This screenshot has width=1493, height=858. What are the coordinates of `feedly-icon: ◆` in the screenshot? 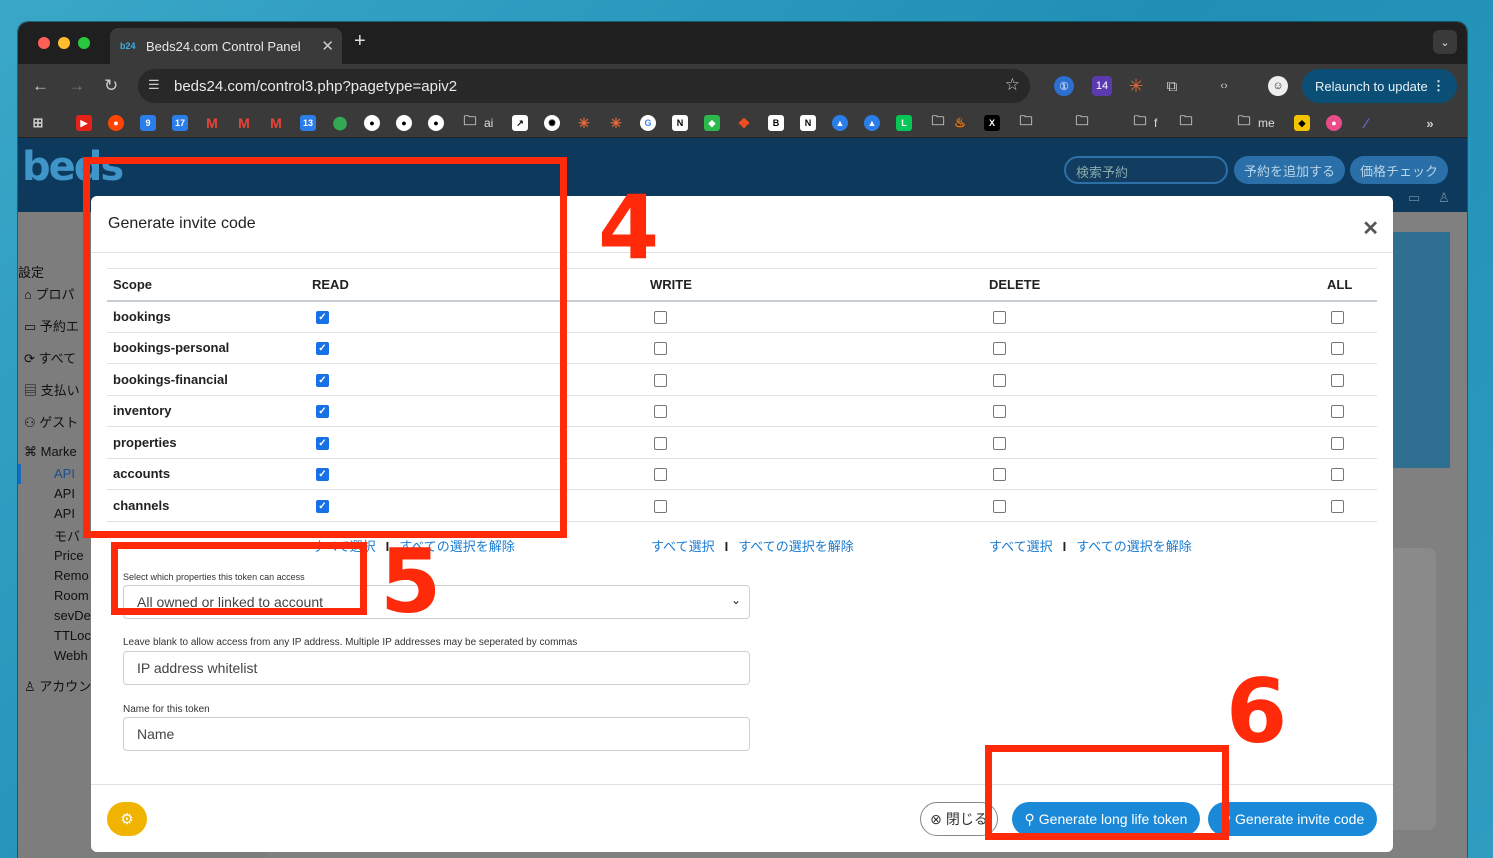 It's located at (712, 123).